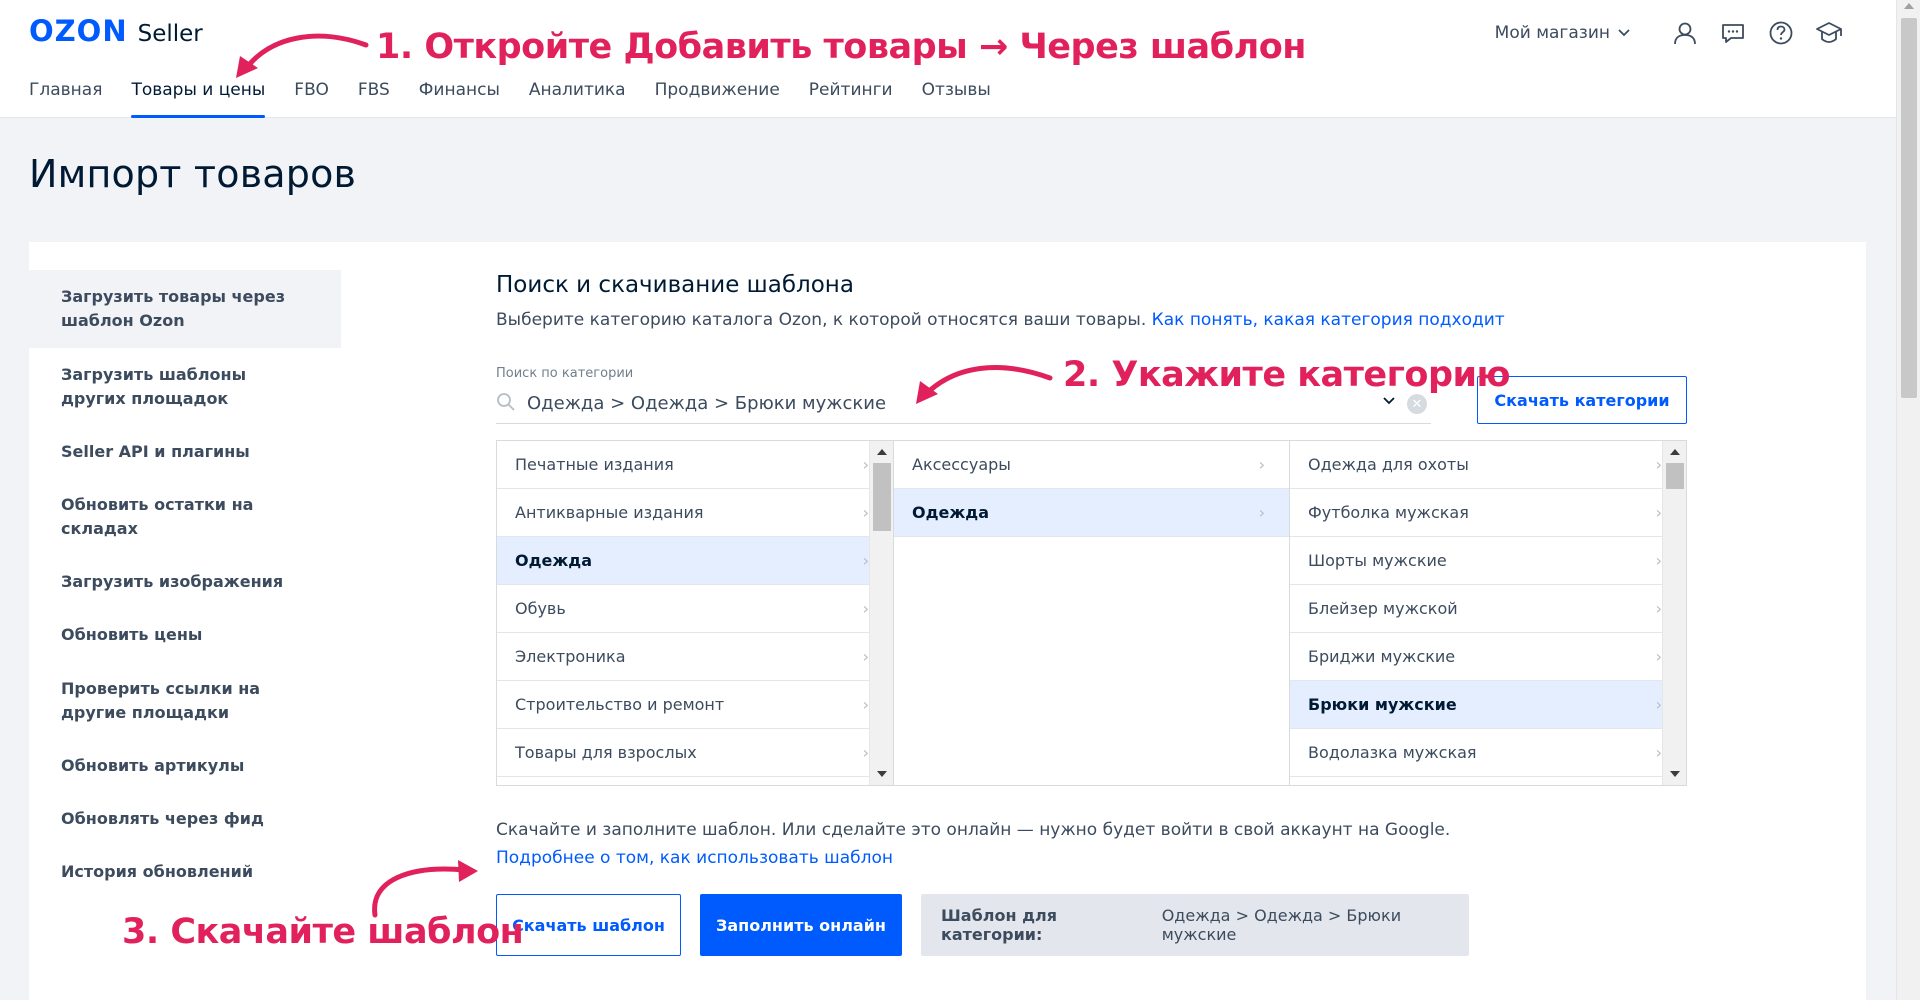 This screenshot has width=1920, height=1000. Describe the element at coordinates (170, 34) in the screenshot. I see `logo-product: Seller` at that location.